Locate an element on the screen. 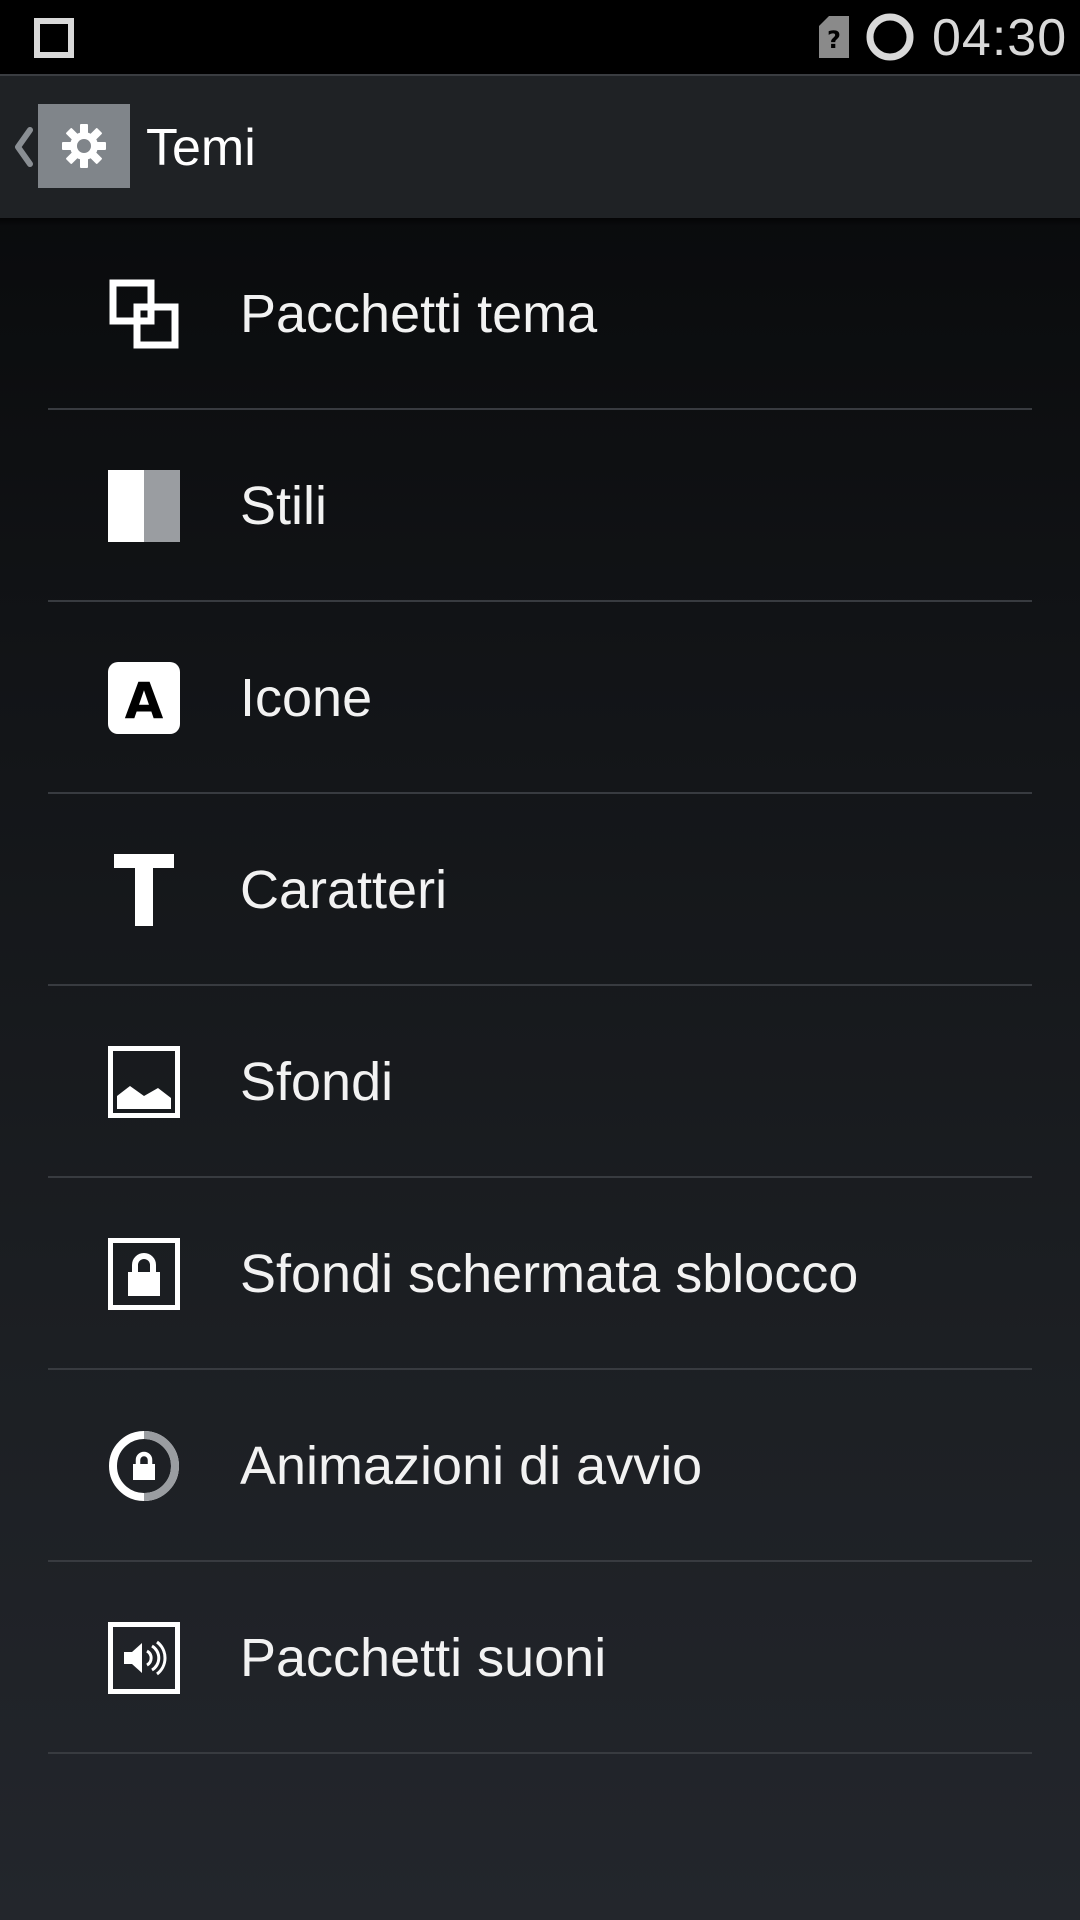 This screenshot has height=1920, width=1080. menu-item-icons: A Icone is located at coordinates (540, 698).